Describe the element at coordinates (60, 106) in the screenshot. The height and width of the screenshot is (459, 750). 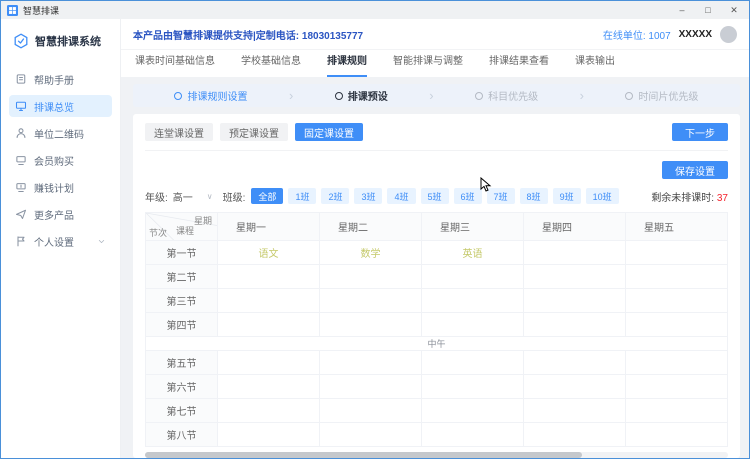
I see `sidebar-item-overview: 排课总览` at that location.